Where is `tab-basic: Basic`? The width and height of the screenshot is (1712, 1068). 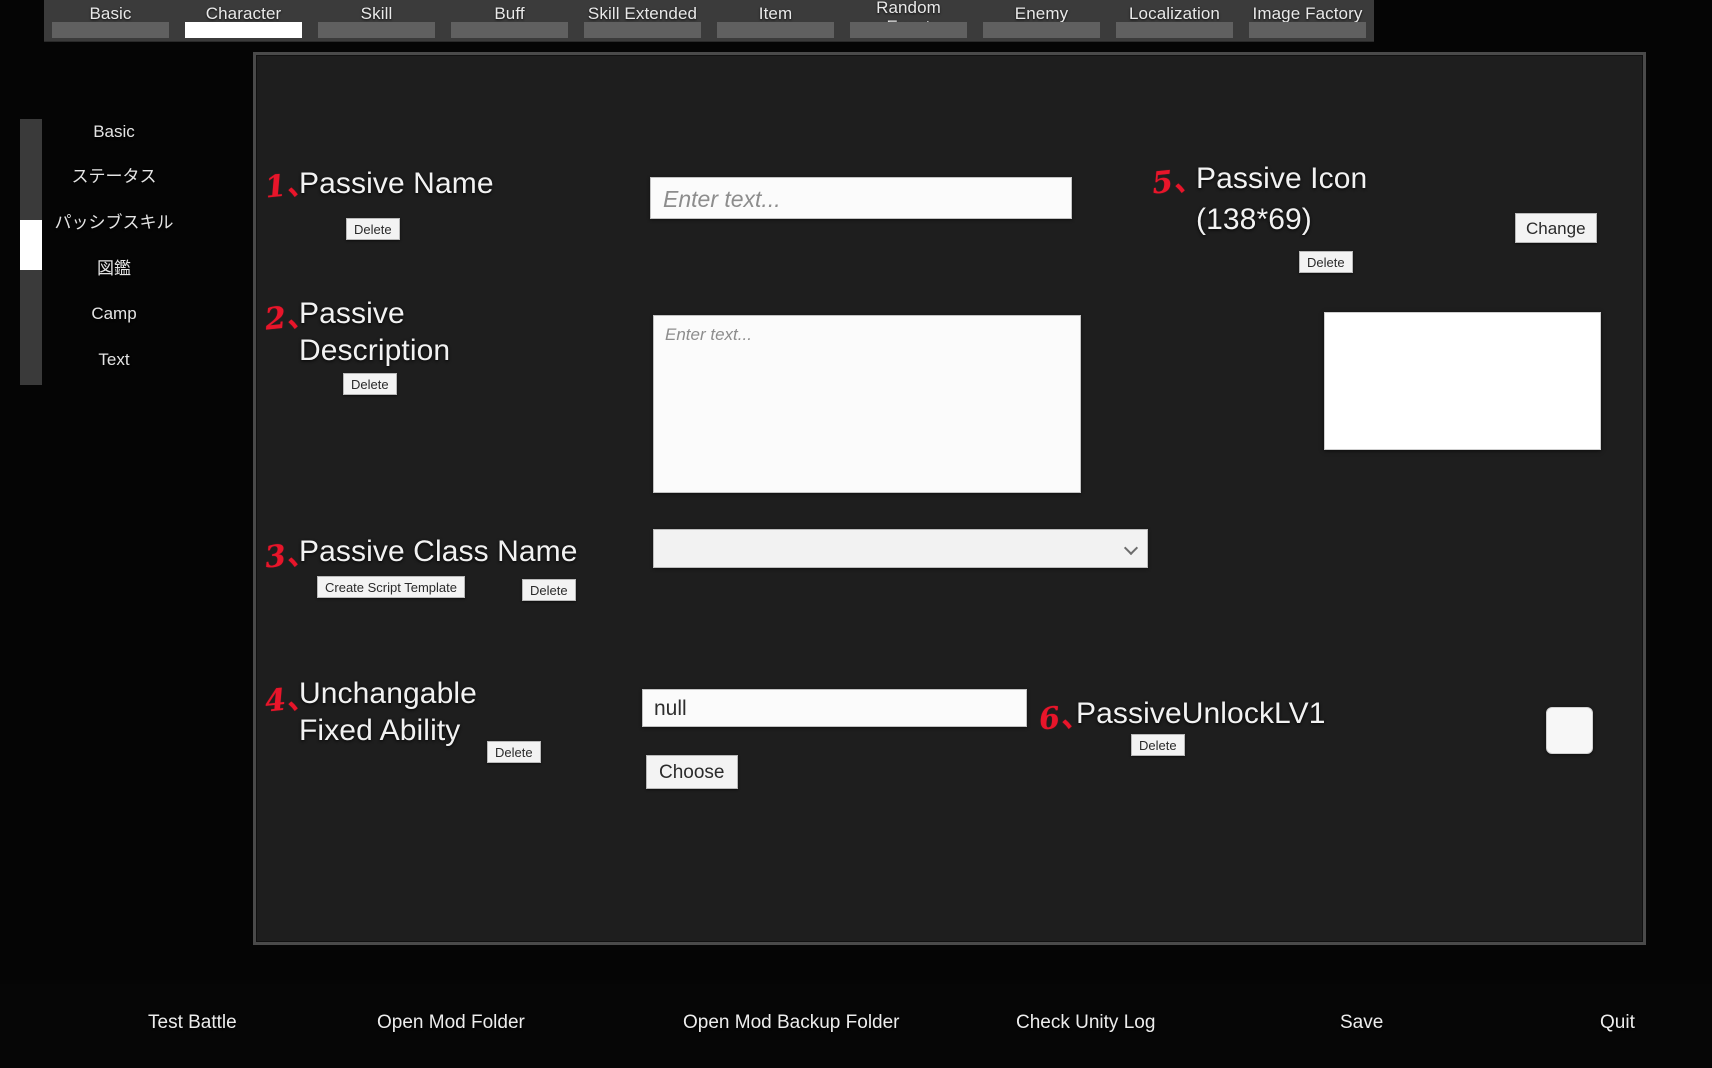
tab-basic: Basic is located at coordinates (110, 21).